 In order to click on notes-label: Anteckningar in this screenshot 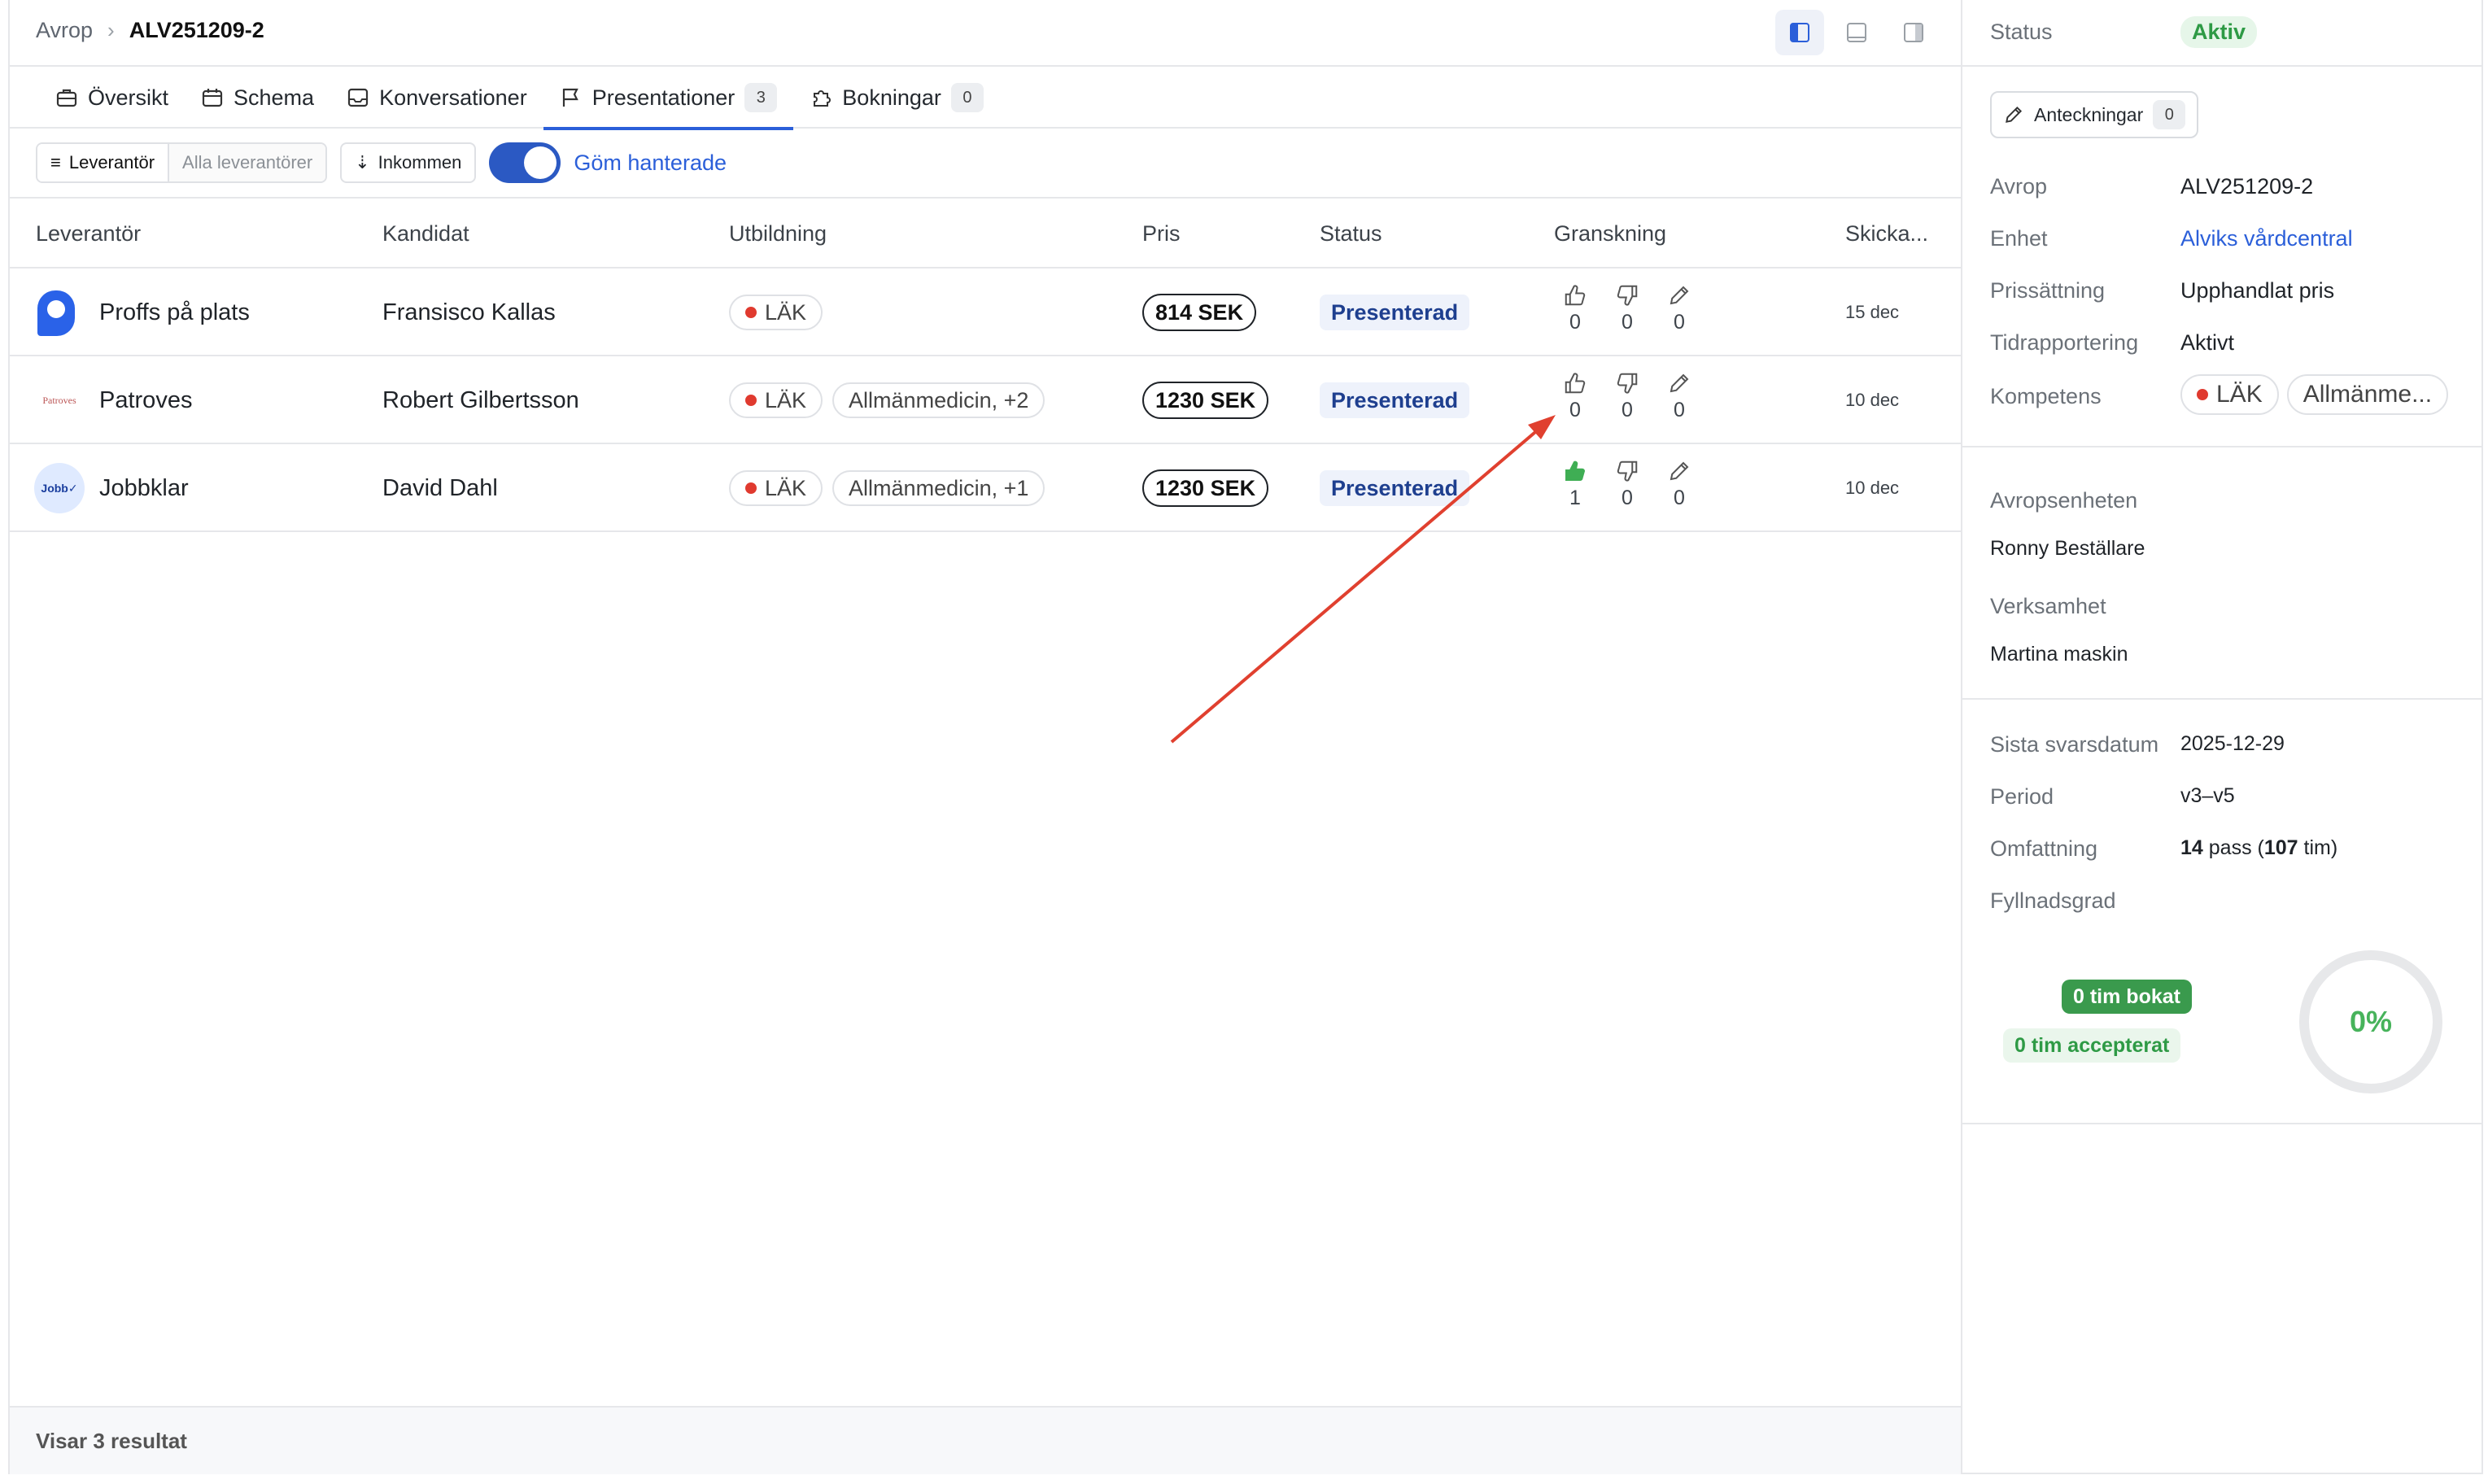, I will do `click(2089, 114)`.